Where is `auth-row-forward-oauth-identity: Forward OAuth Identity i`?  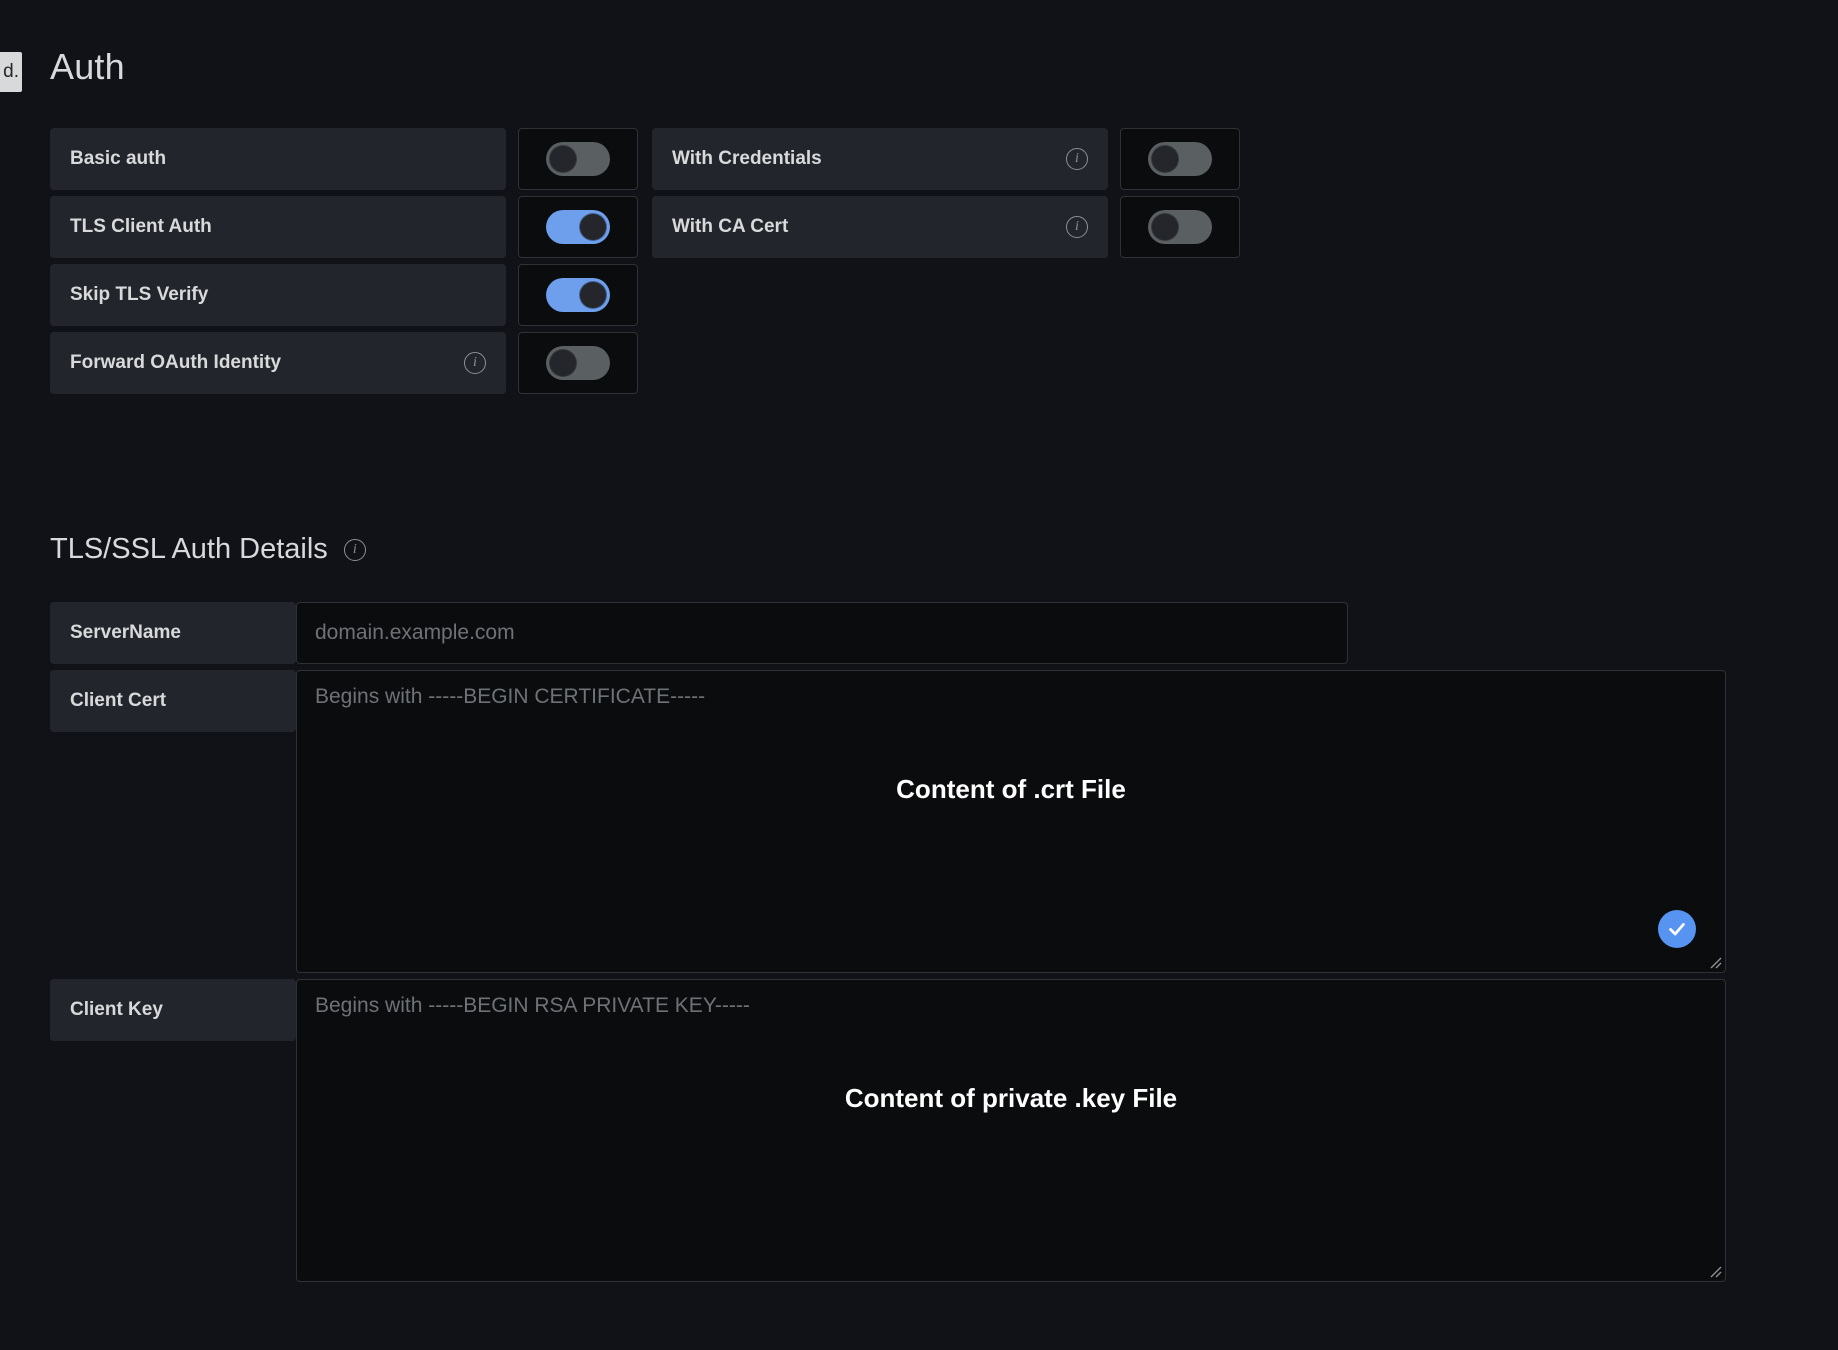
auth-row-forward-oauth-identity: Forward OAuth Identity i is located at coordinates (645, 363).